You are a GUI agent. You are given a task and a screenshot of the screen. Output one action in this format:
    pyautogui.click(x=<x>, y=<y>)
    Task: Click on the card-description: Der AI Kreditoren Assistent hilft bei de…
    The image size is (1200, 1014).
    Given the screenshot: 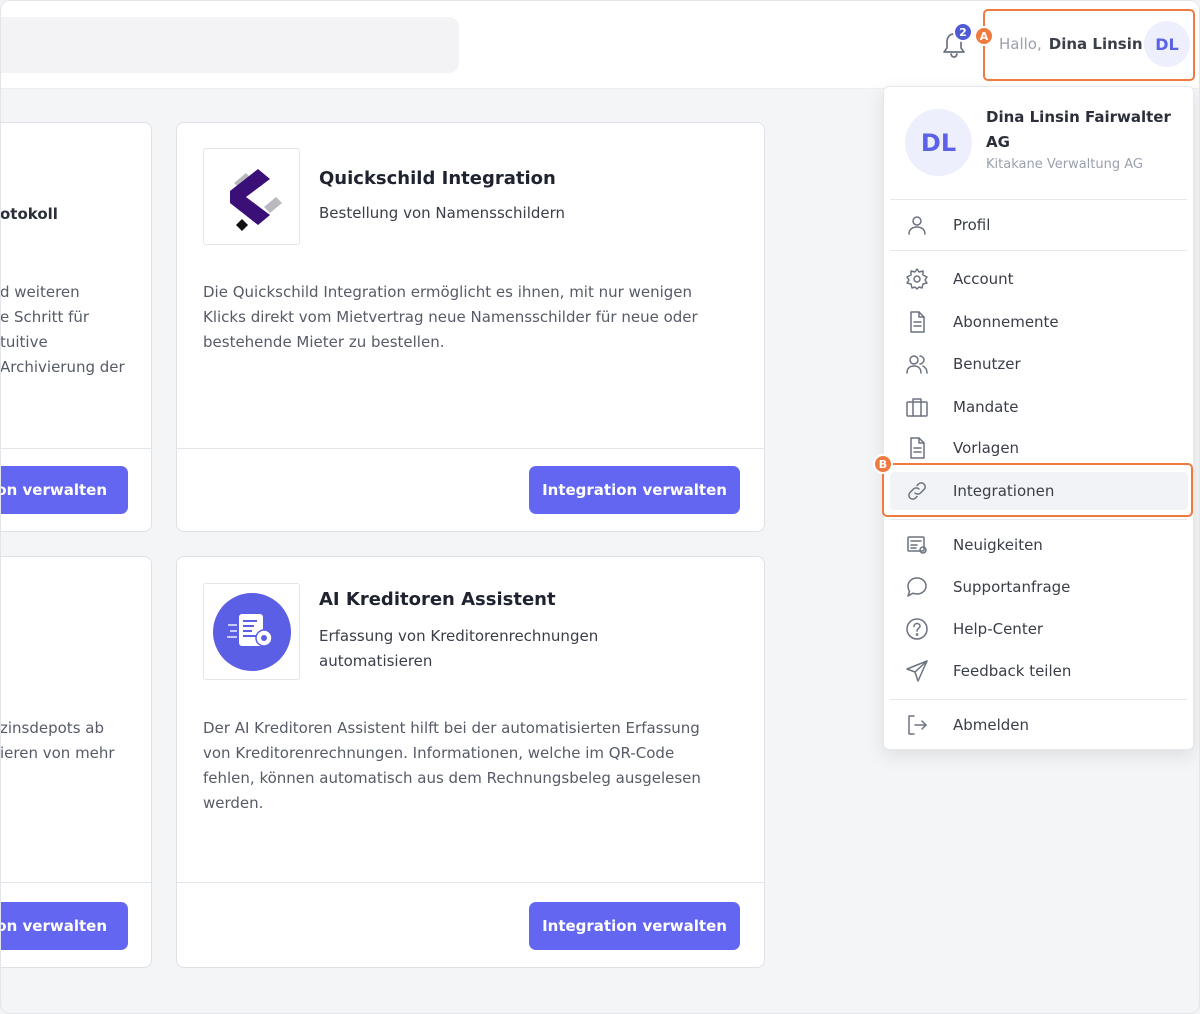 What is the action you would take?
    pyautogui.click(x=475, y=766)
    